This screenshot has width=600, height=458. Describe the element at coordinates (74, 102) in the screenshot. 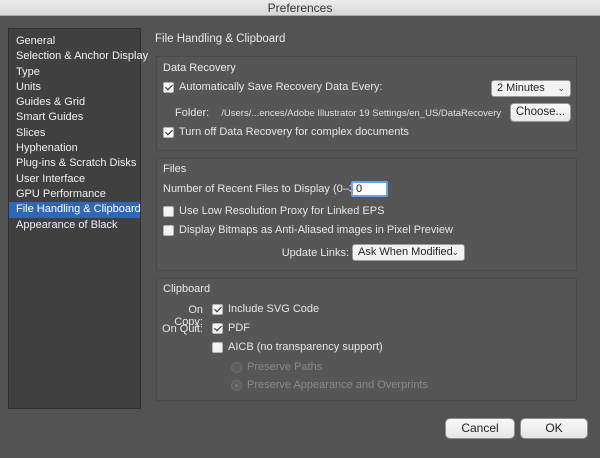

I see `sidebar-item-guides-grid: Guides & Grid` at that location.